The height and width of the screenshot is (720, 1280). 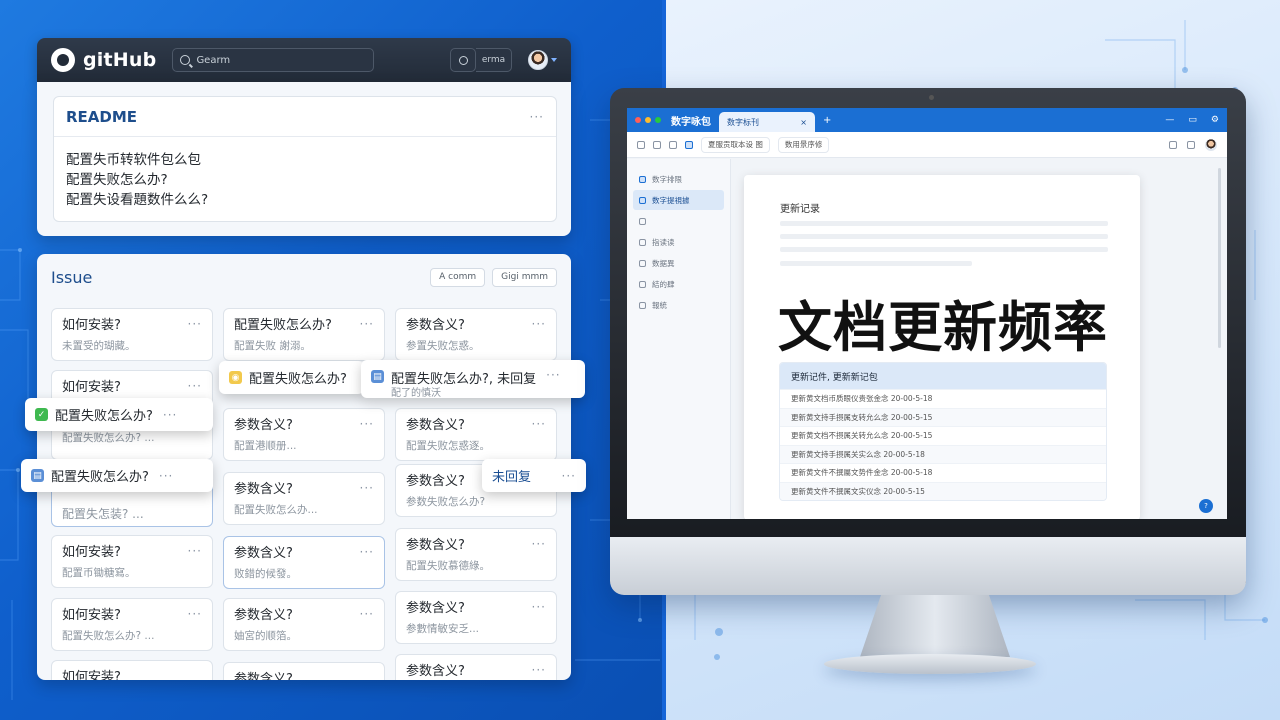 I want to click on minimize-window-icon: —, so click(x=1169, y=120).